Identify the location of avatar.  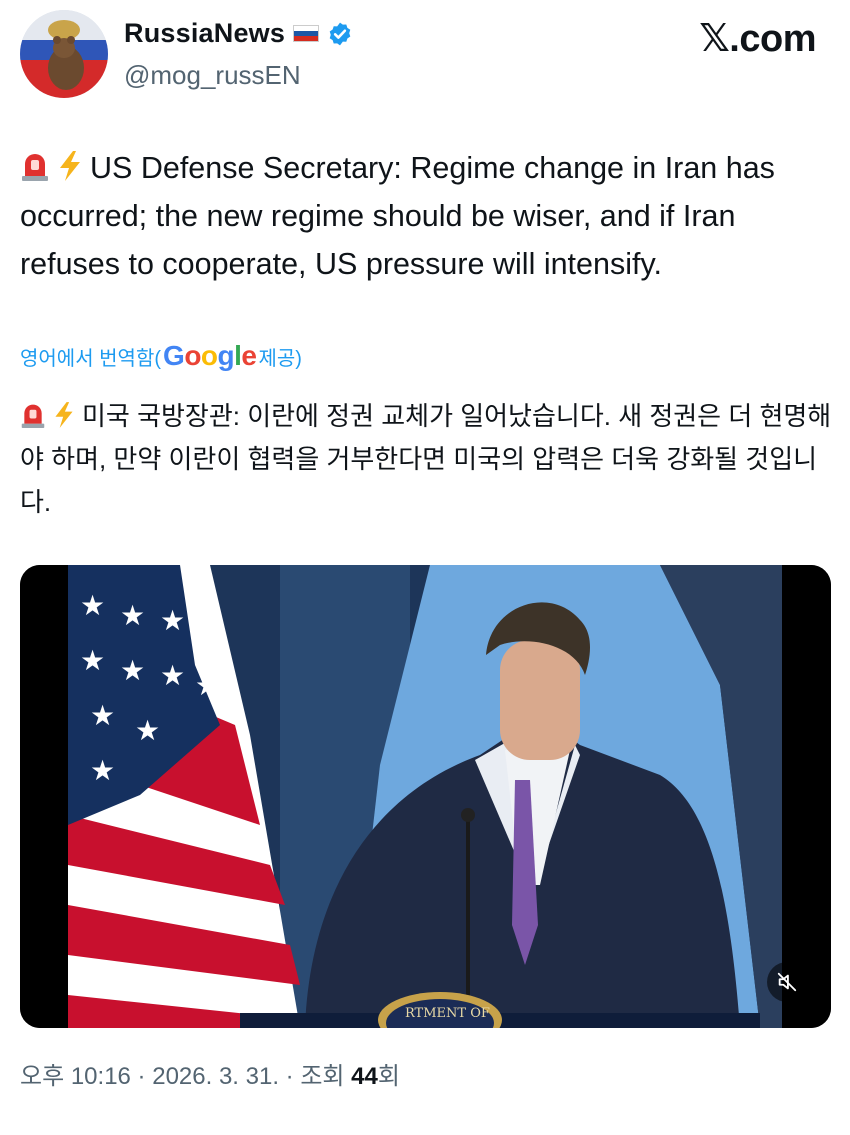
(64, 54).